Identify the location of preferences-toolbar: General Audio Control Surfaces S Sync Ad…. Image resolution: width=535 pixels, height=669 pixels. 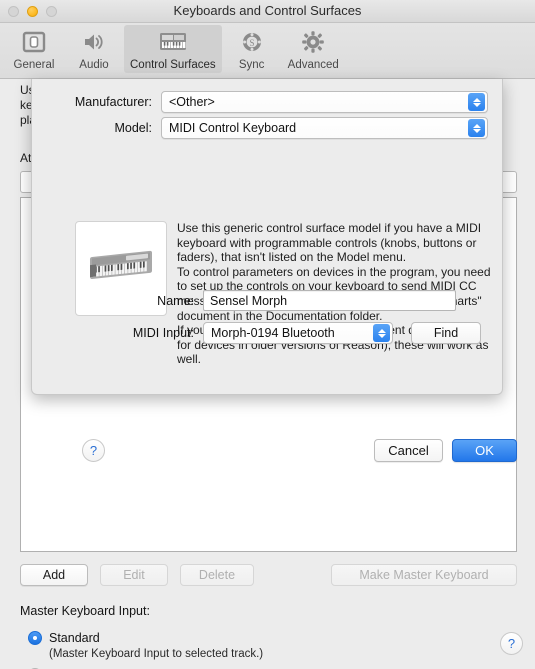
(267, 51).